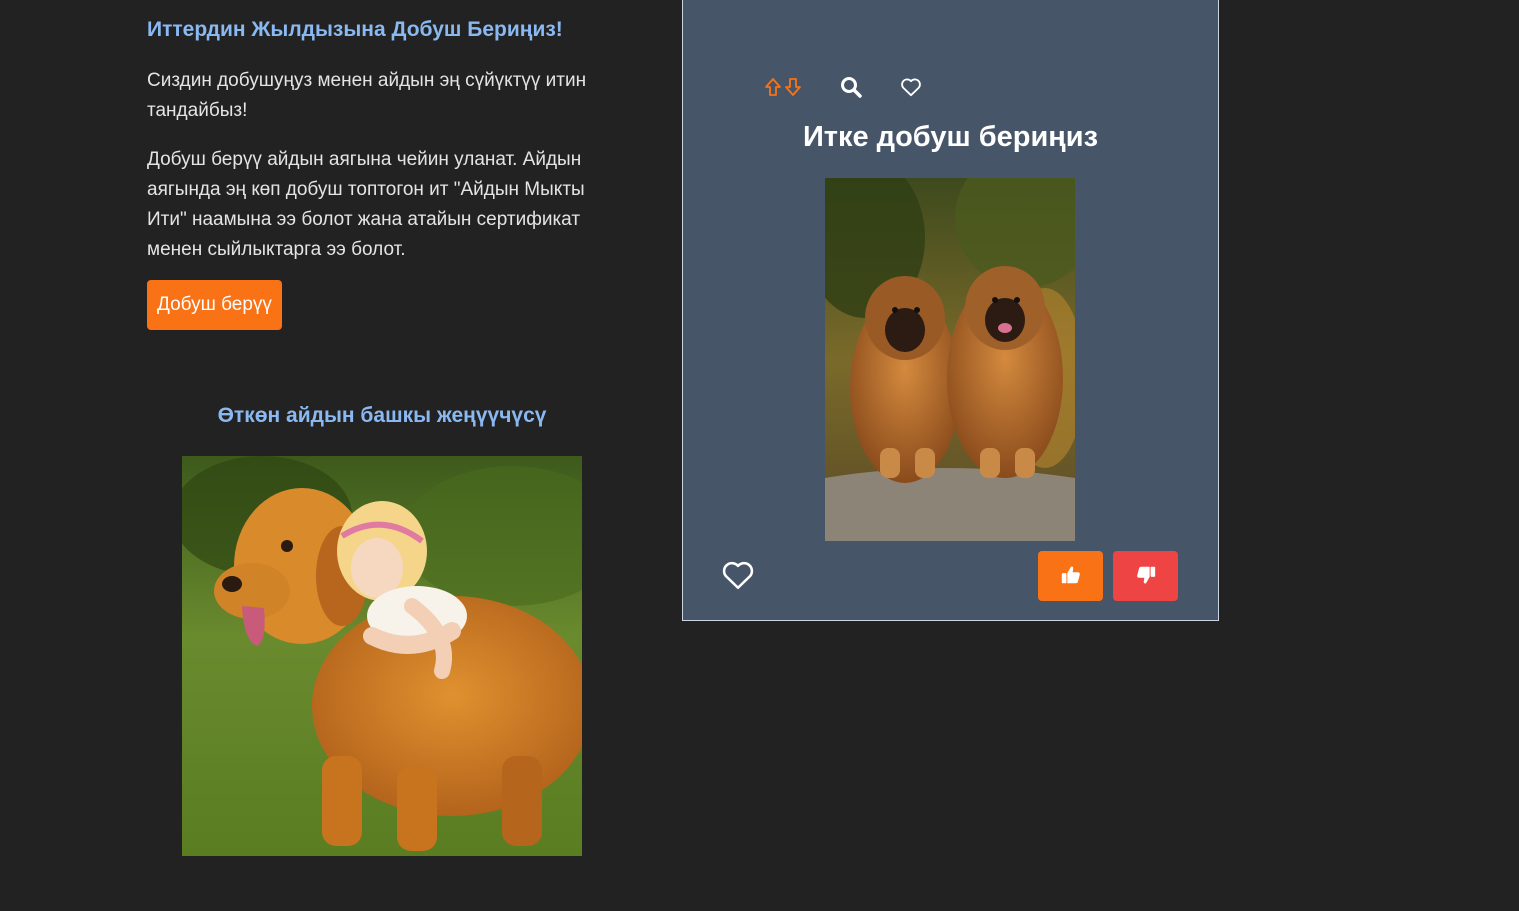 The height and width of the screenshot is (911, 1519). What do you see at coordinates (851, 87) in the screenshot?
I see `search-icon` at bounding box center [851, 87].